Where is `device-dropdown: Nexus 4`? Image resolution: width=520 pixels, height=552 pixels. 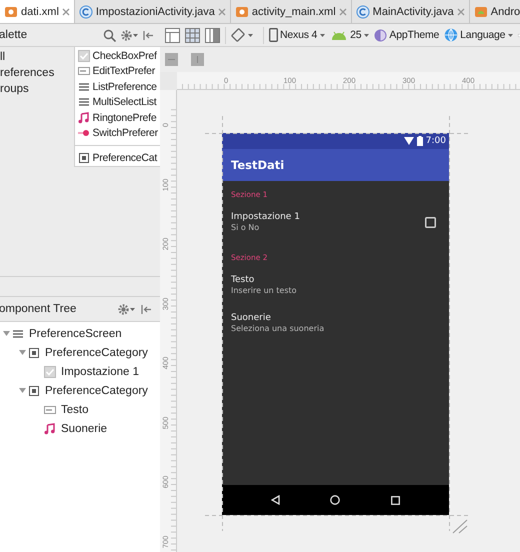 device-dropdown: Nexus 4 is located at coordinates (297, 35).